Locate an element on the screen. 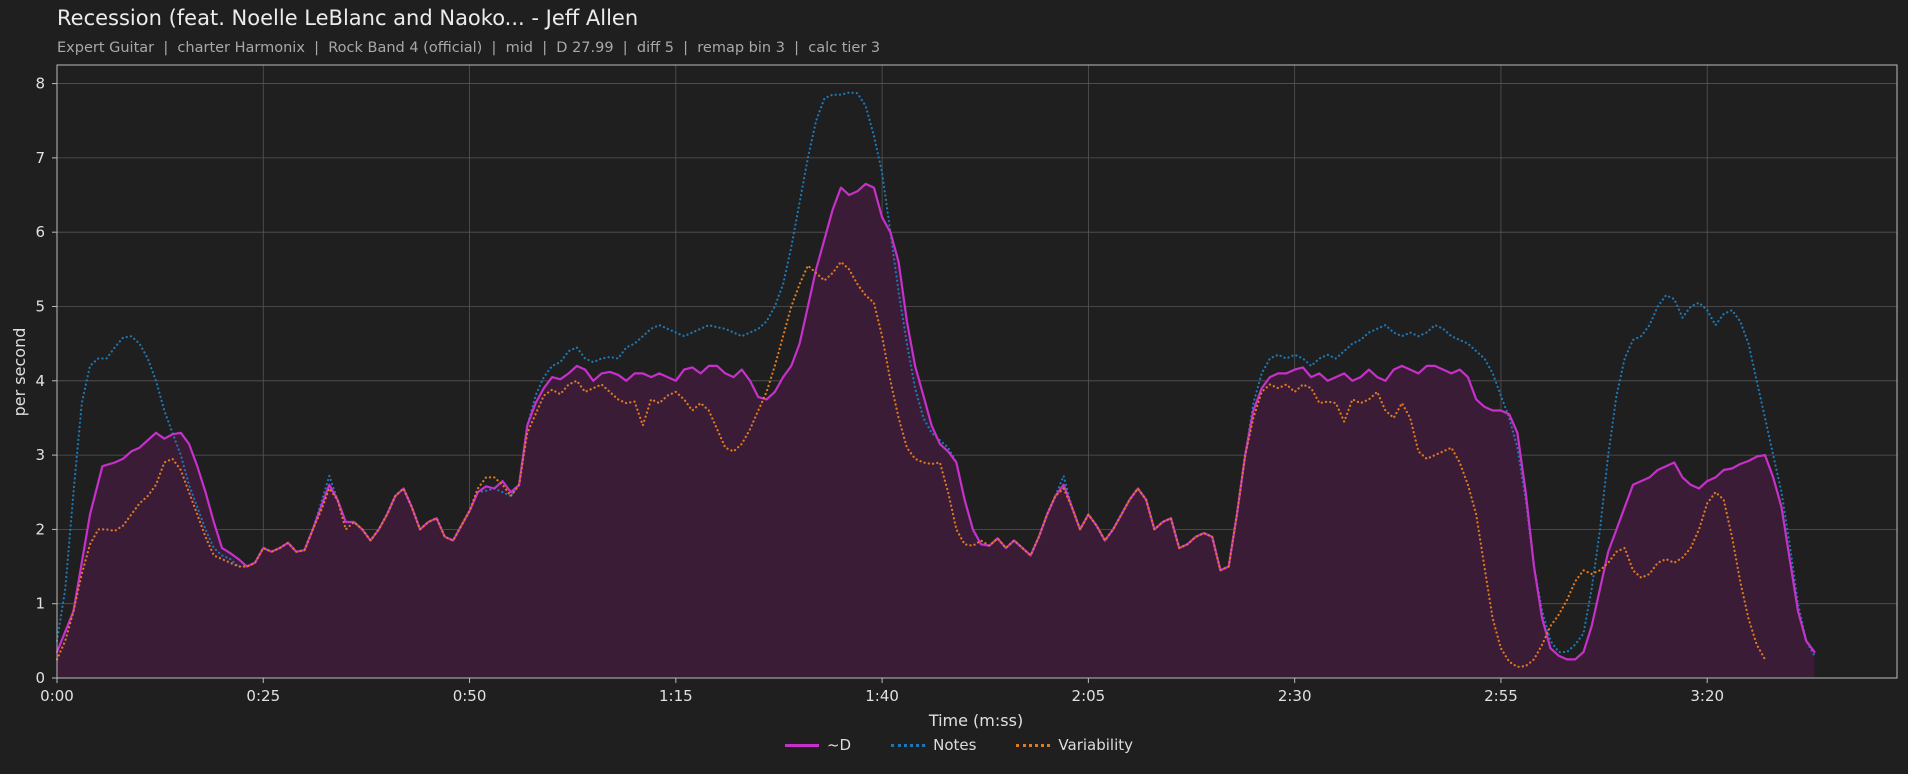 This screenshot has width=1908, height=774. x-tick-label: 0:00 is located at coordinates (57, 696).